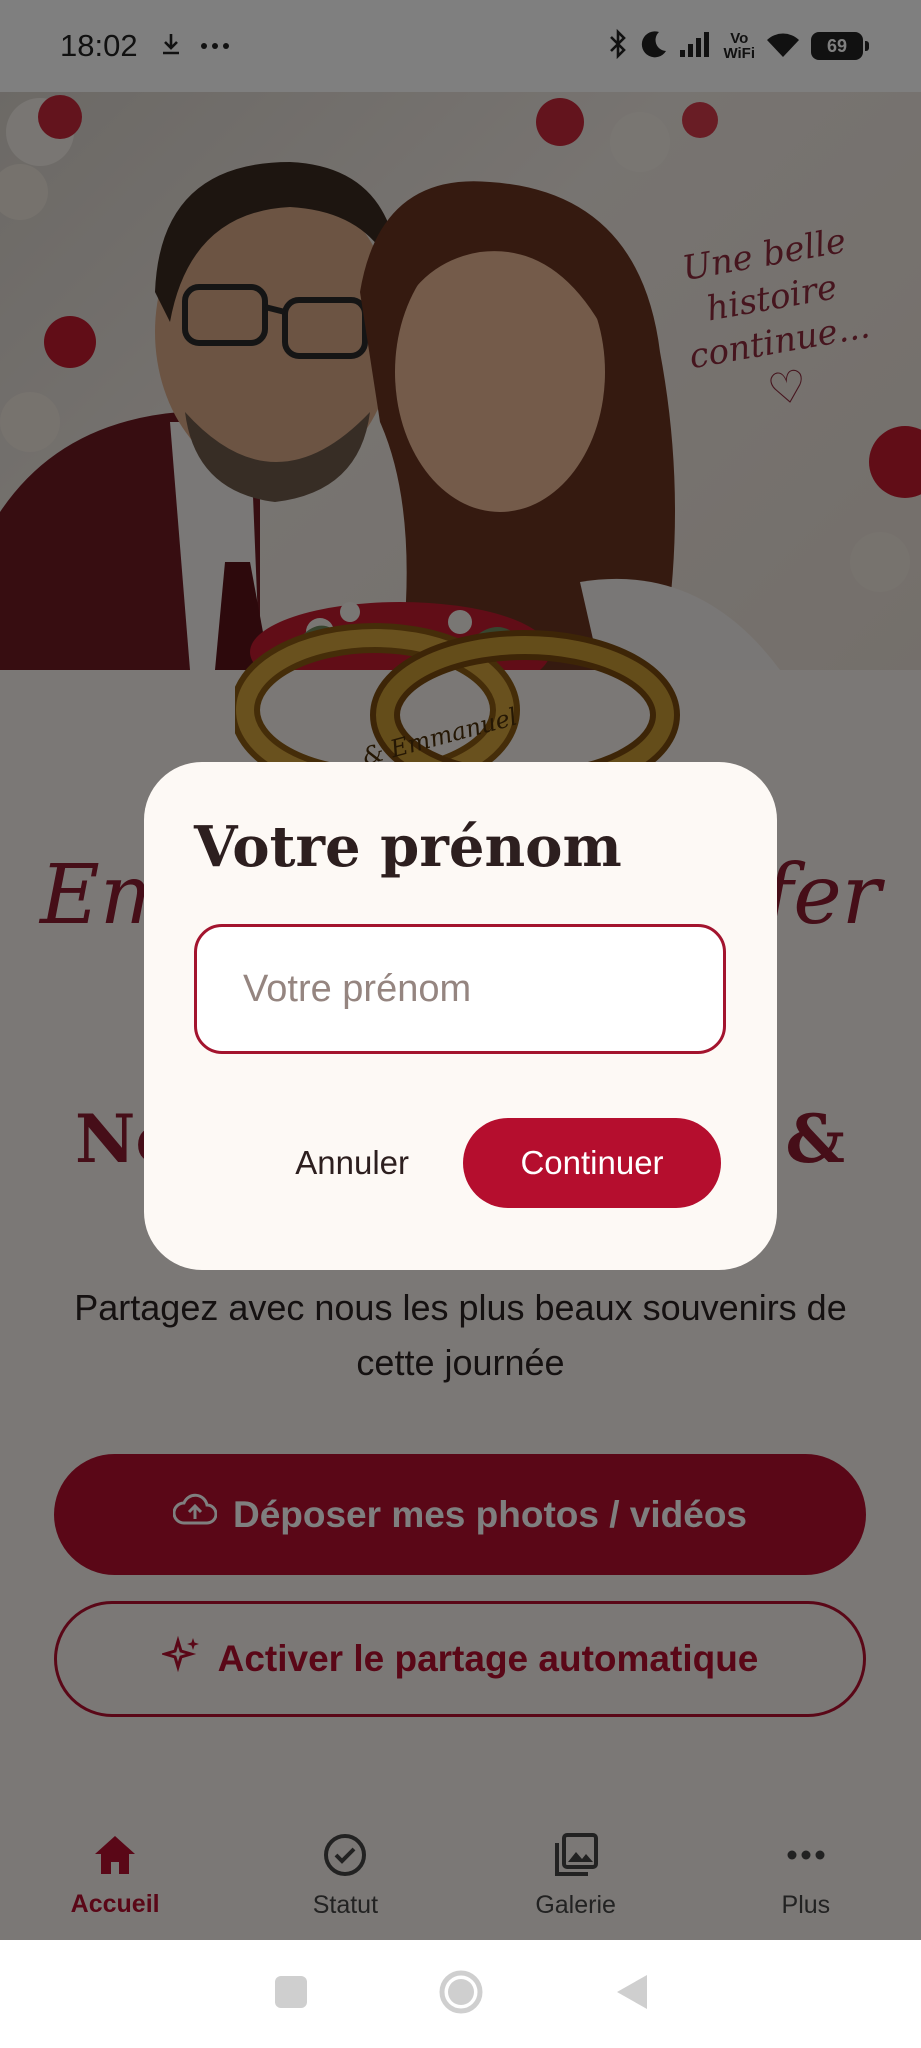 This screenshot has height=2048, width=921. I want to click on continue-button: Continuer, so click(592, 1163).